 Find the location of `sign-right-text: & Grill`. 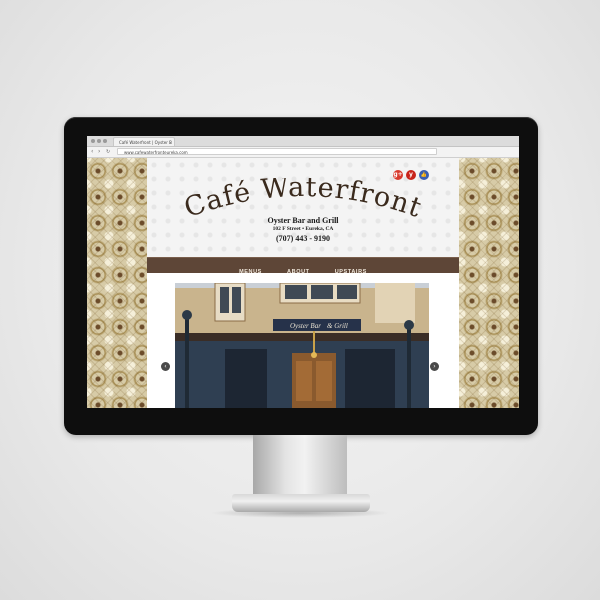

sign-right-text: & Grill is located at coordinates (337, 326).